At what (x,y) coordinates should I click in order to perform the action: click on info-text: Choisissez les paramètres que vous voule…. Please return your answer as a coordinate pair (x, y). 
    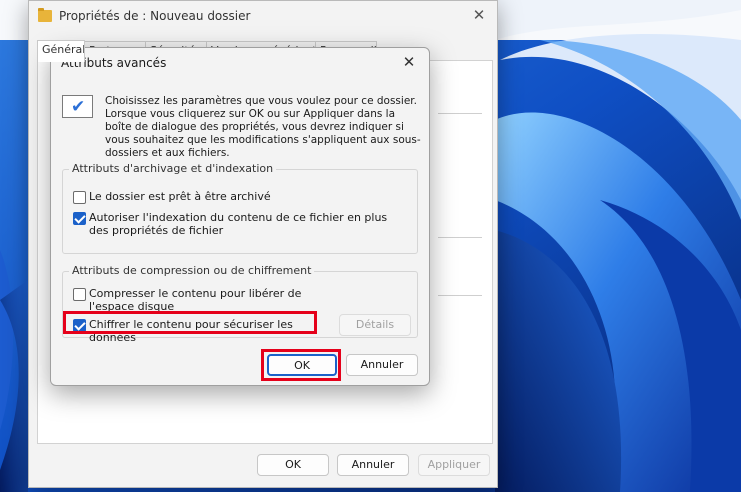
    Looking at the image, I should click on (263, 127).